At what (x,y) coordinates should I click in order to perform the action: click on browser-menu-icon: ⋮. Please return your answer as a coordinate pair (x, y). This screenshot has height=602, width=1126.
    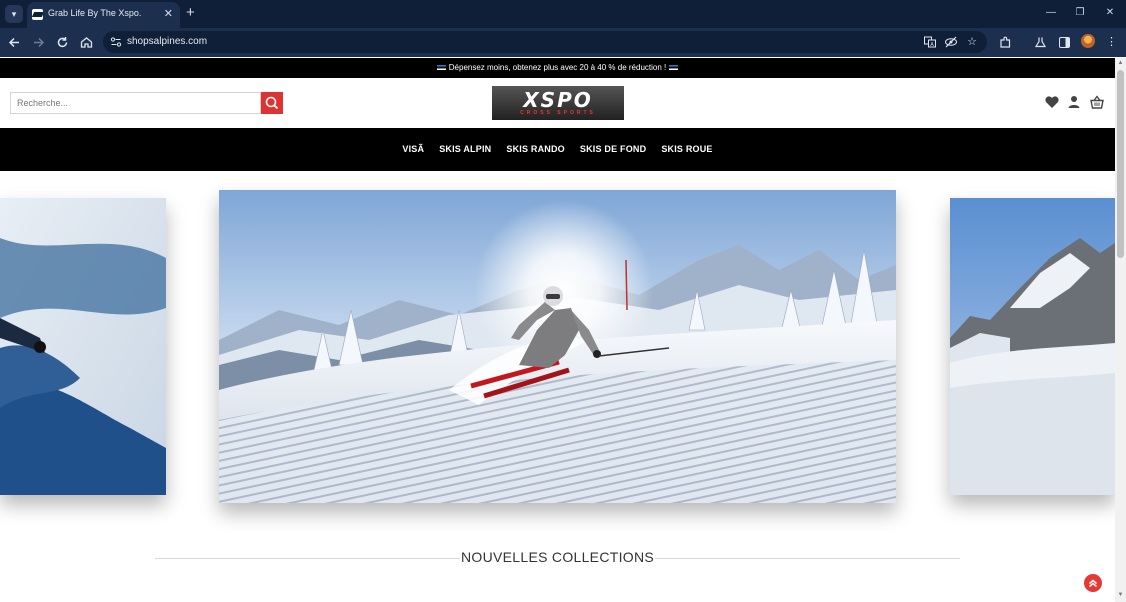
    Looking at the image, I should click on (1111, 42).